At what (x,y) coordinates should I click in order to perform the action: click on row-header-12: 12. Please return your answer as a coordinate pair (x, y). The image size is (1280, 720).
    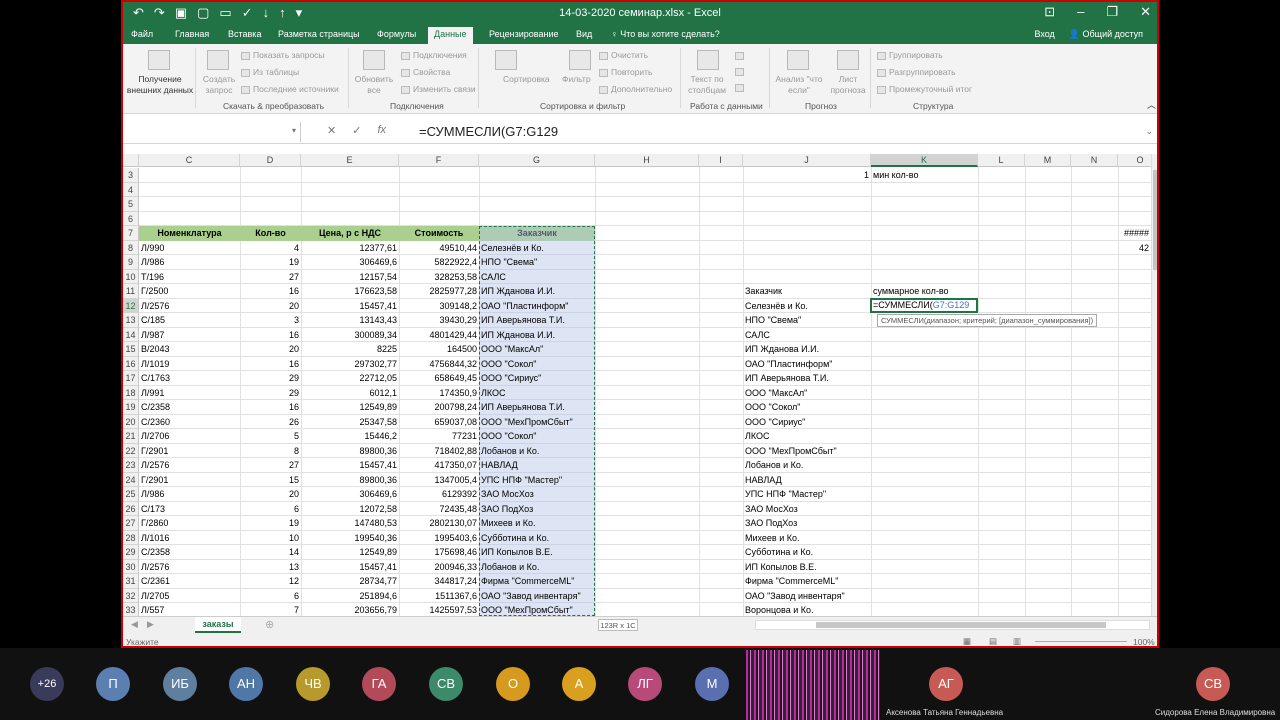
    Looking at the image, I should click on (131, 305).